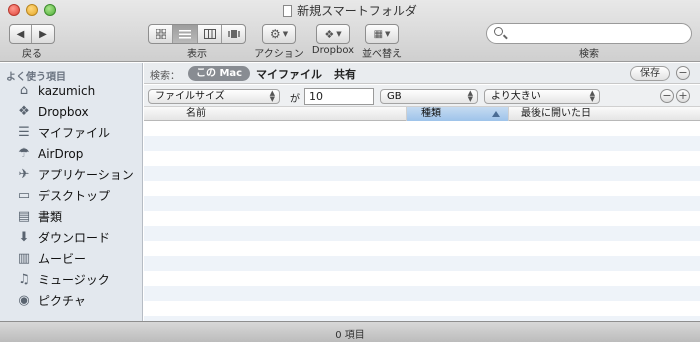  I want to click on icon-view-icon, so click(160, 34).